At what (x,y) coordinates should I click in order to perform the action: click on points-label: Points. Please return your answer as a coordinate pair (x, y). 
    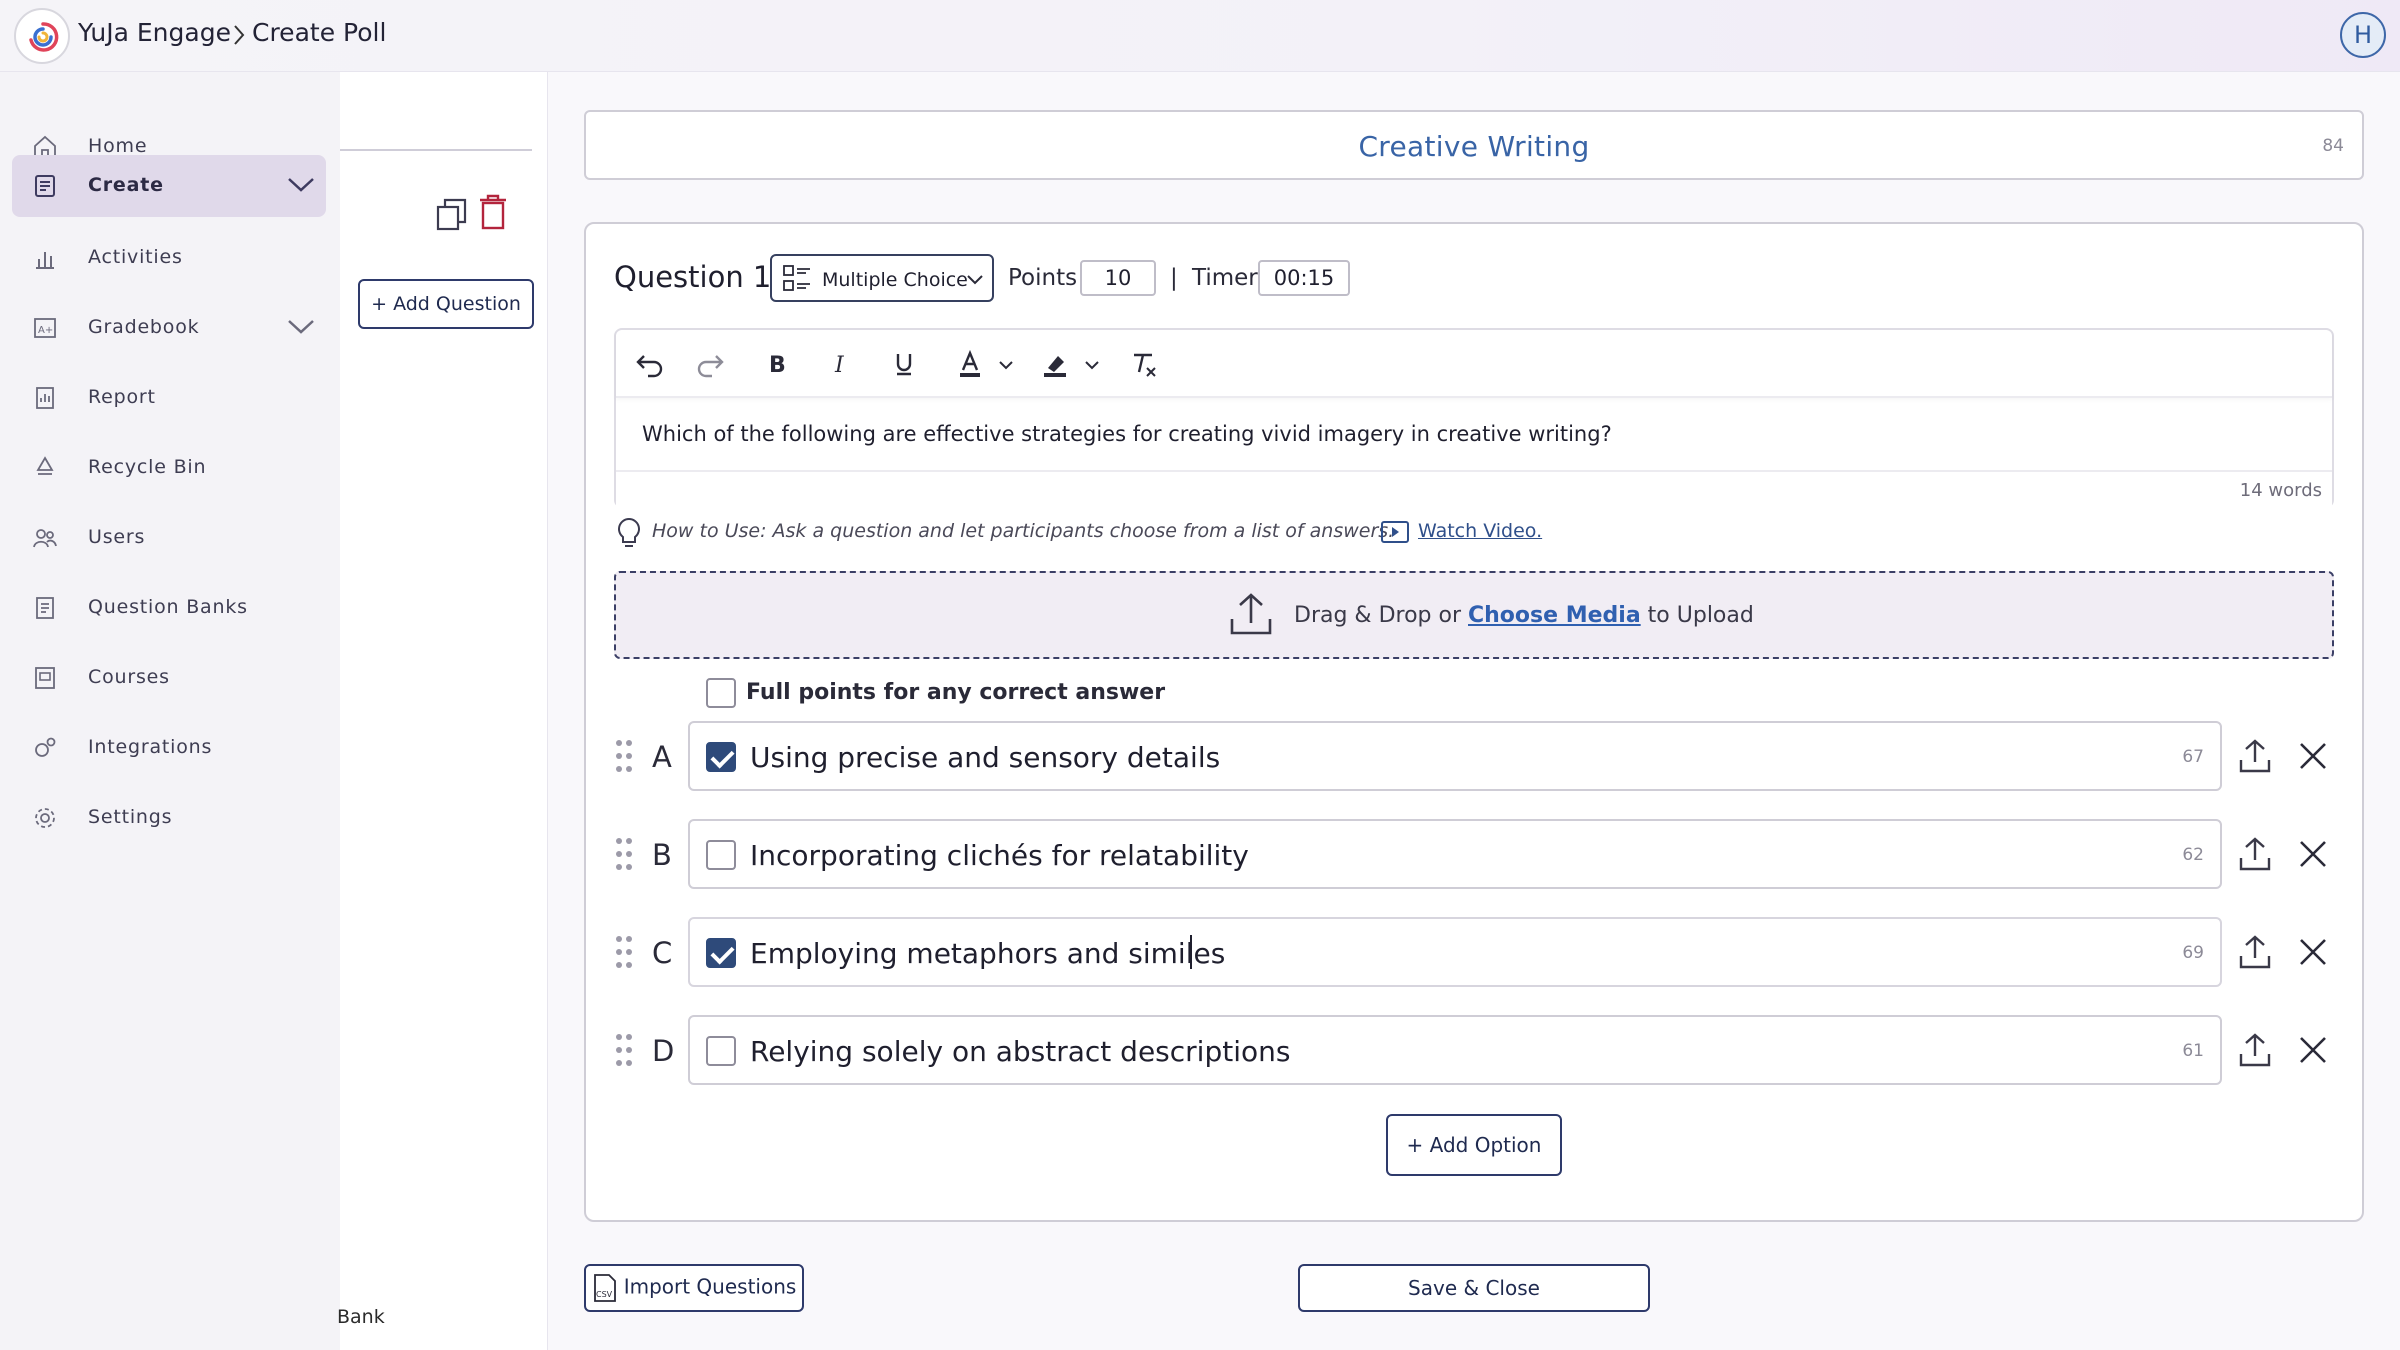
    Looking at the image, I should click on (1043, 278).